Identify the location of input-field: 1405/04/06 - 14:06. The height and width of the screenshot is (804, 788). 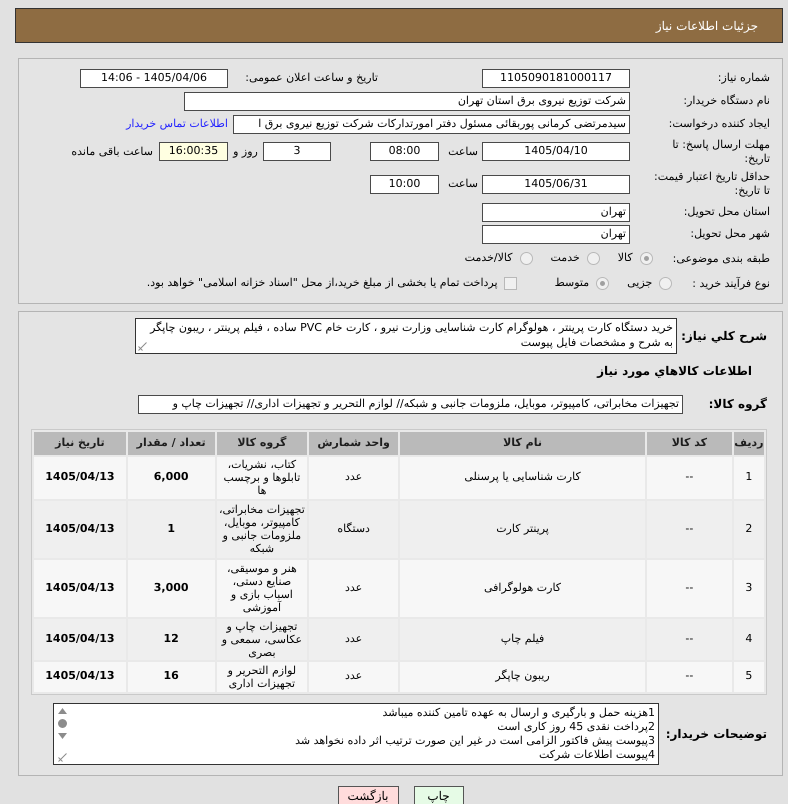
(154, 78).